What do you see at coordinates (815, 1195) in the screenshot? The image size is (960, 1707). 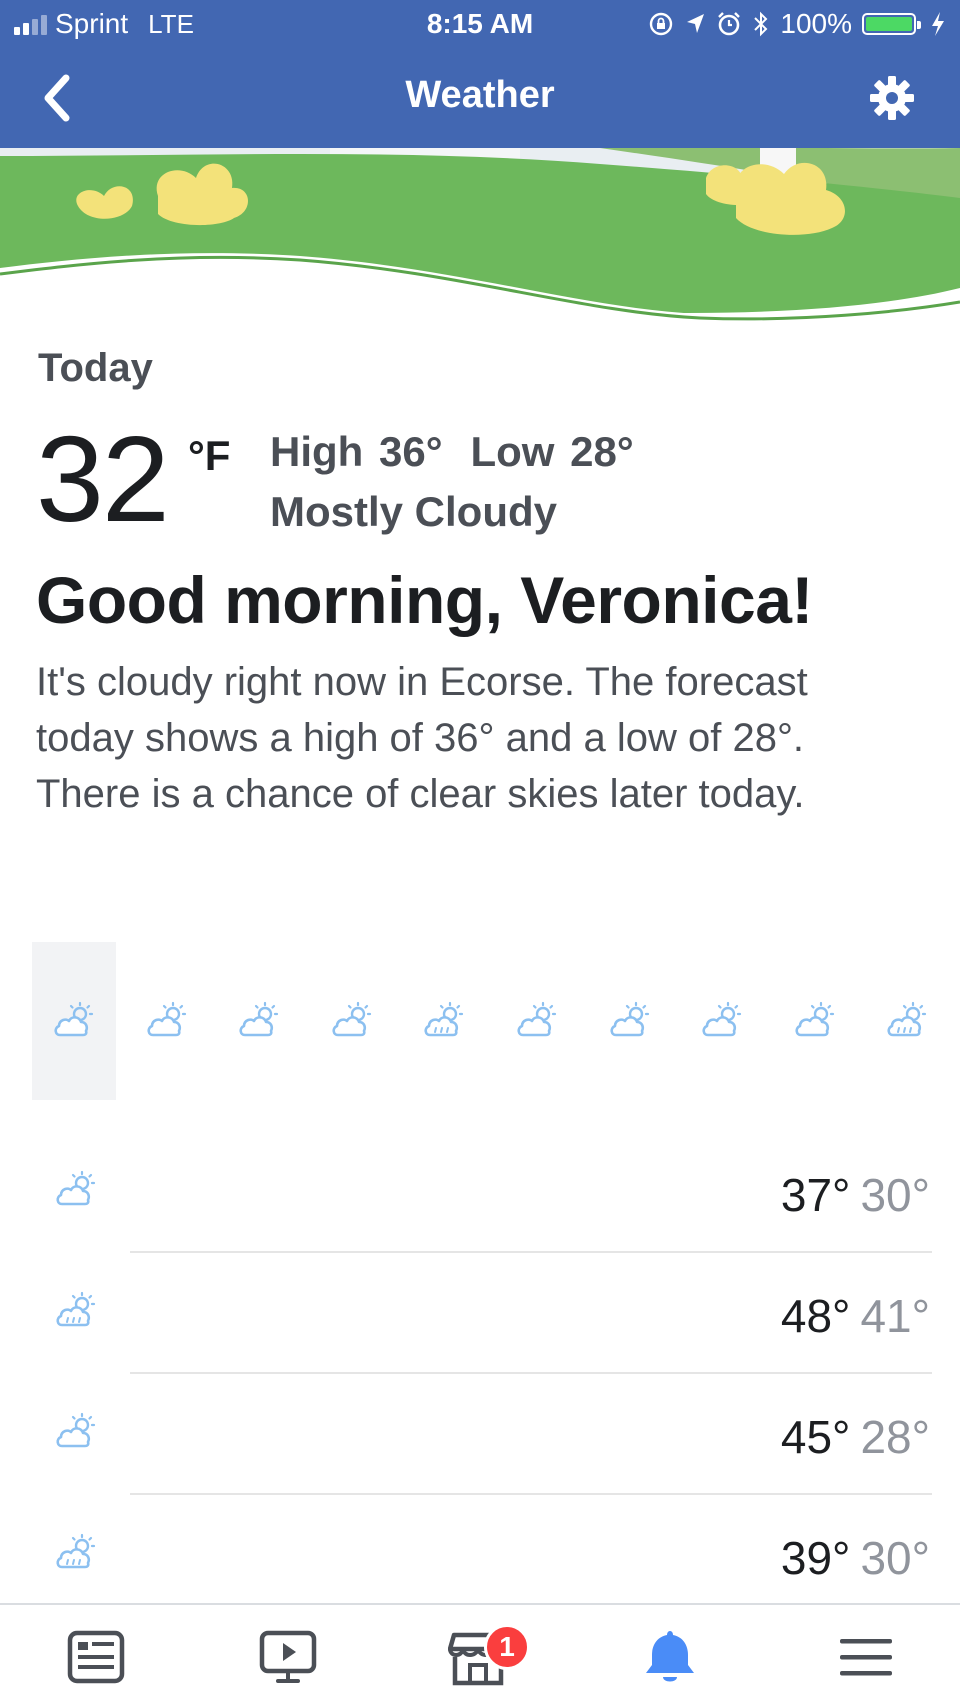 I see `daily-high: 37°` at bounding box center [815, 1195].